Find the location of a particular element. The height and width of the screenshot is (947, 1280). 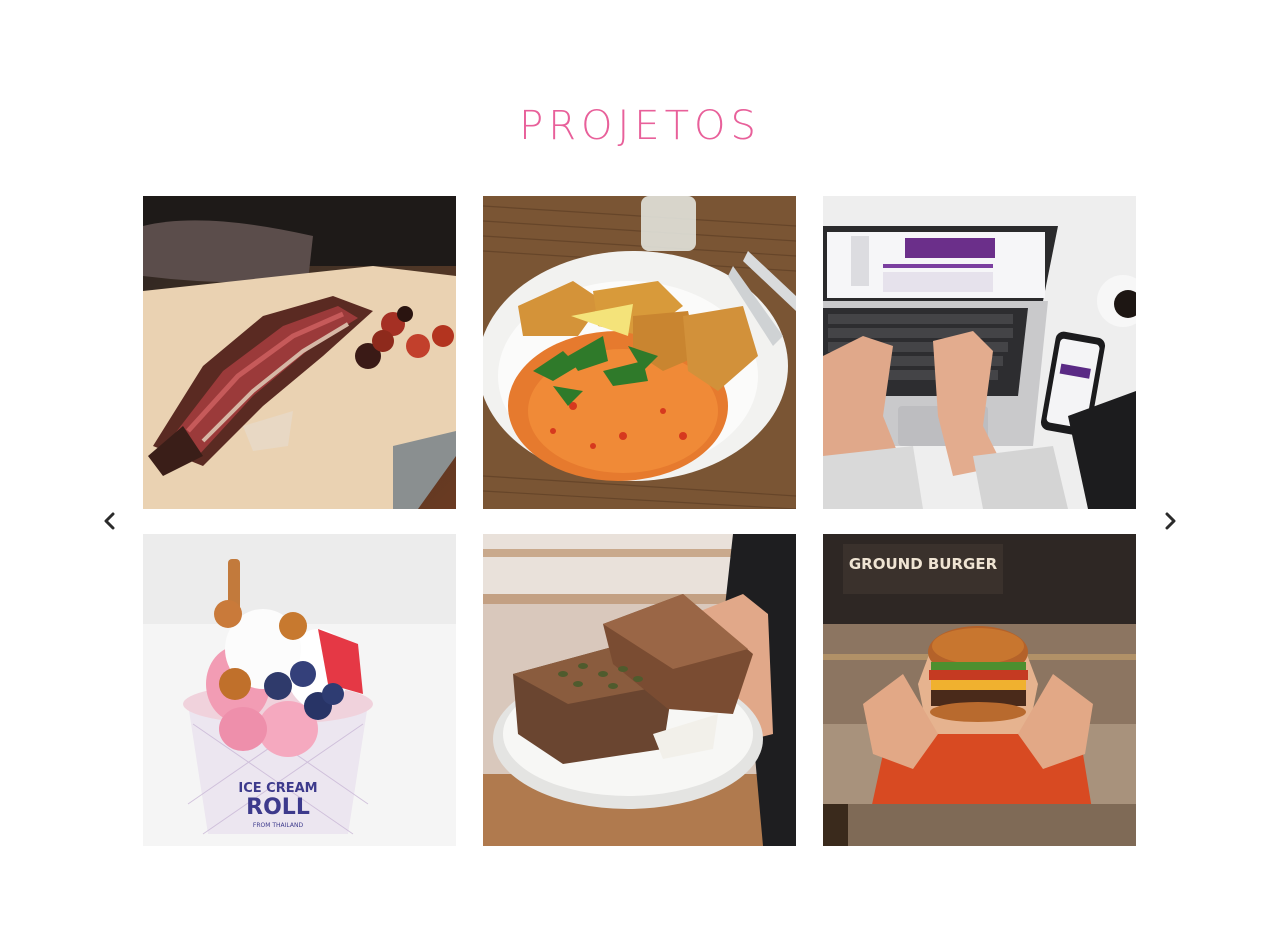

ice-cream-roll-photo: ICE CREAM ROLL FROM THAILAND is located at coordinates (299, 690).